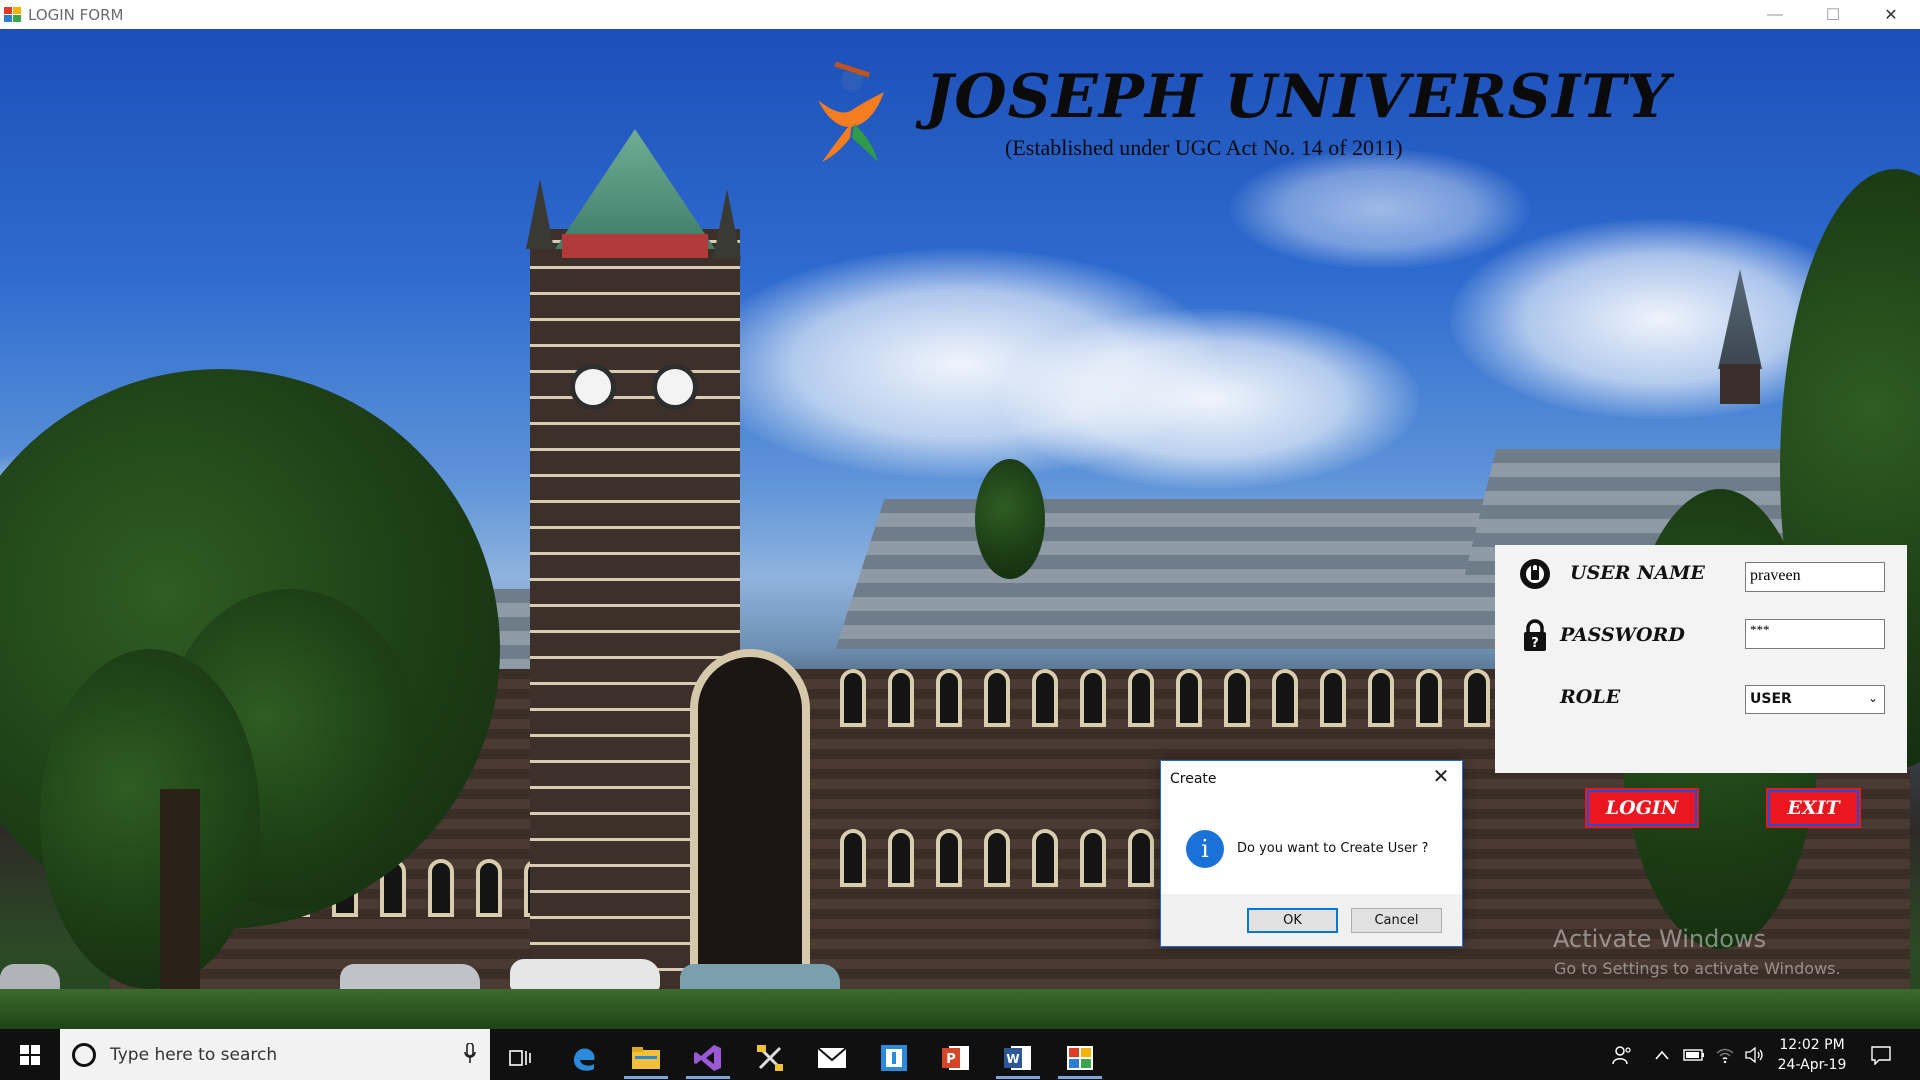 Image resolution: width=1920 pixels, height=1080 pixels. What do you see at coordinates (76, 14) in the screenshot?
I see `window-title: LOGIN FORM` at bounding box center [76, 14].